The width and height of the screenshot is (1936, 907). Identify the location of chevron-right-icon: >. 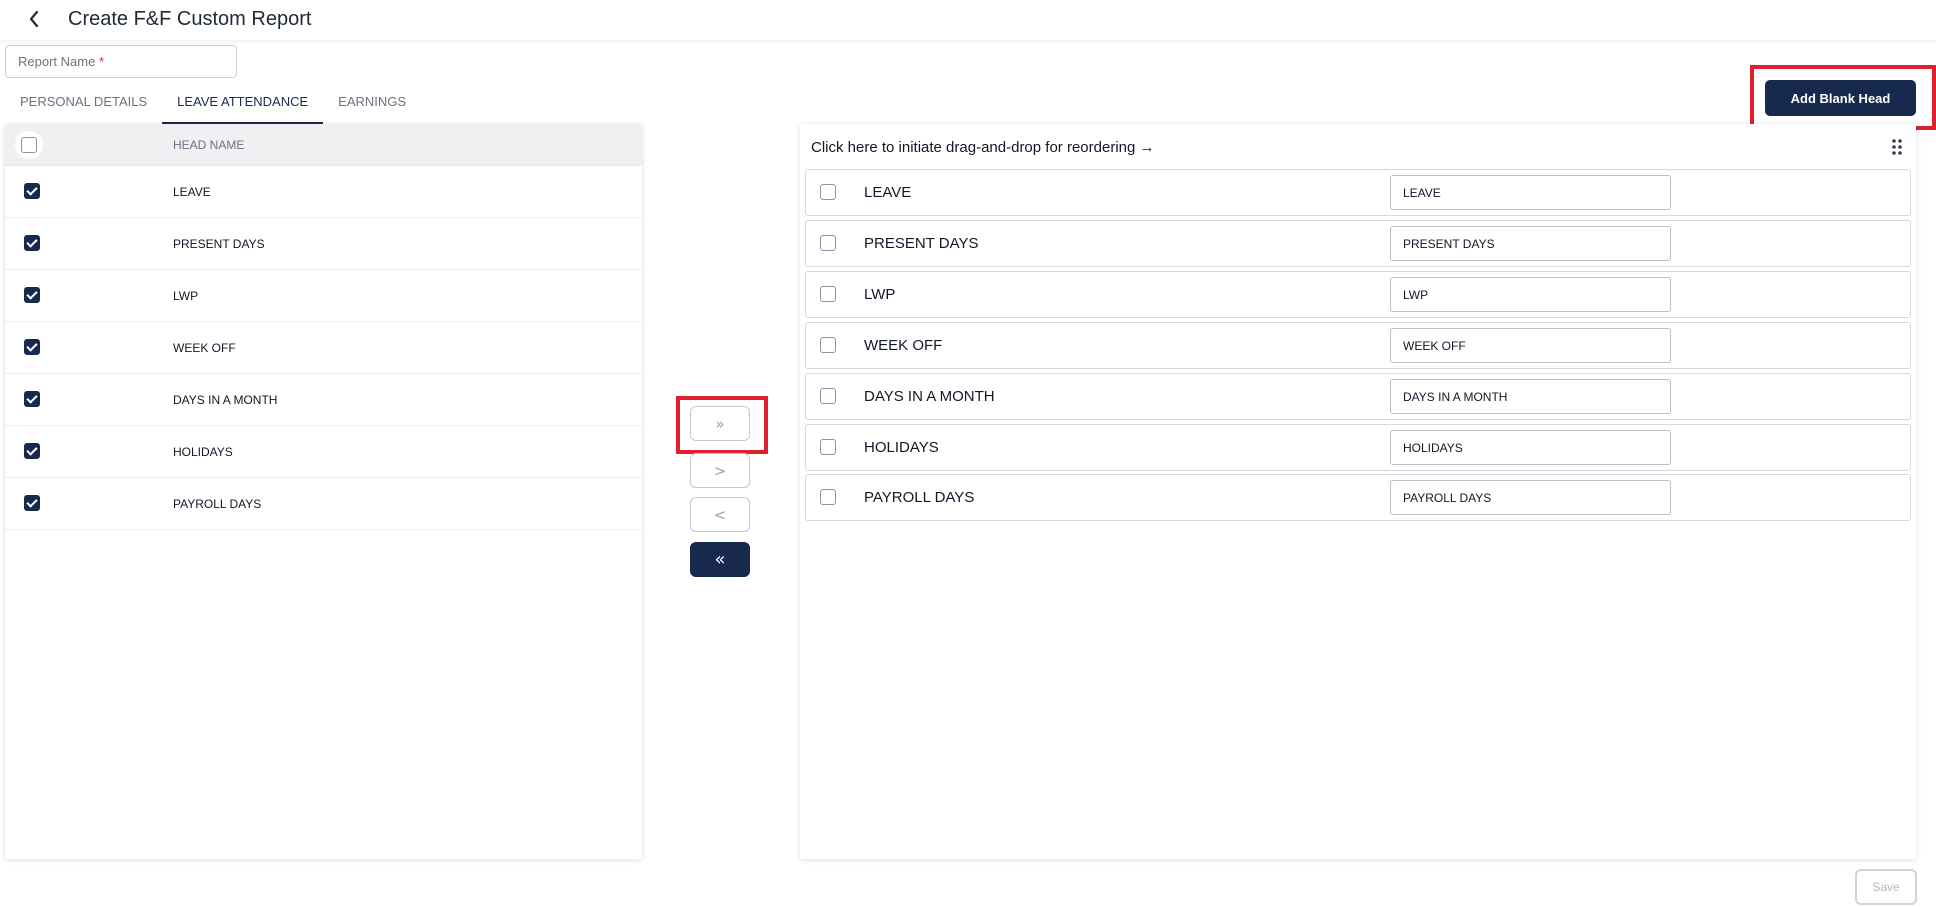
(720, 470).